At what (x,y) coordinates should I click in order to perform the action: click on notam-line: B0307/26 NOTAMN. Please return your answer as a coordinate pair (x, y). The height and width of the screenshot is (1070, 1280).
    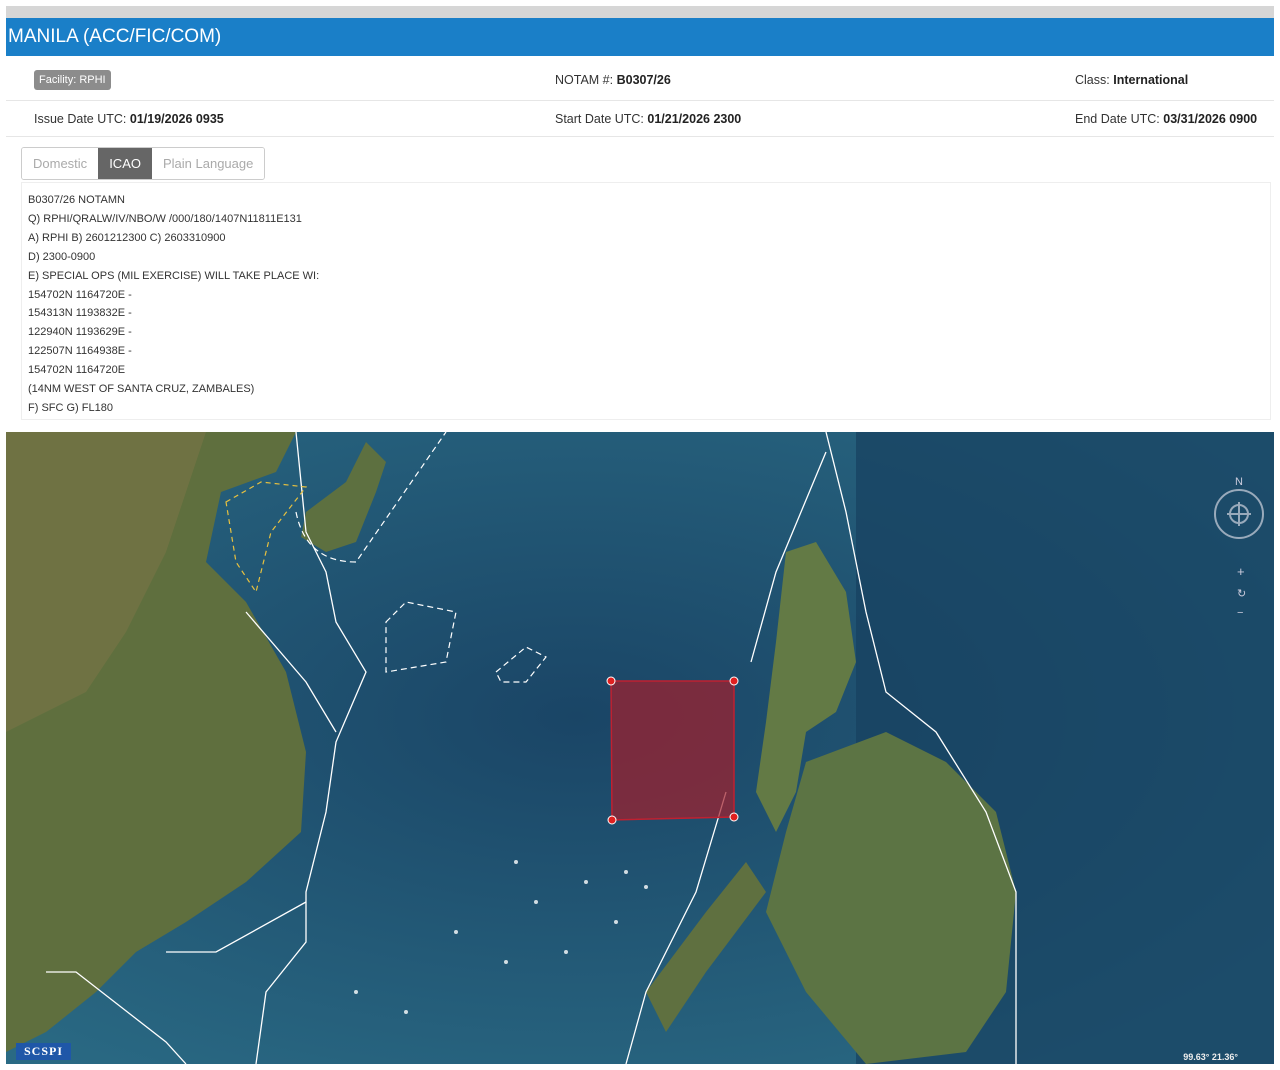
    Looking at the image, I should click on (77, 200).